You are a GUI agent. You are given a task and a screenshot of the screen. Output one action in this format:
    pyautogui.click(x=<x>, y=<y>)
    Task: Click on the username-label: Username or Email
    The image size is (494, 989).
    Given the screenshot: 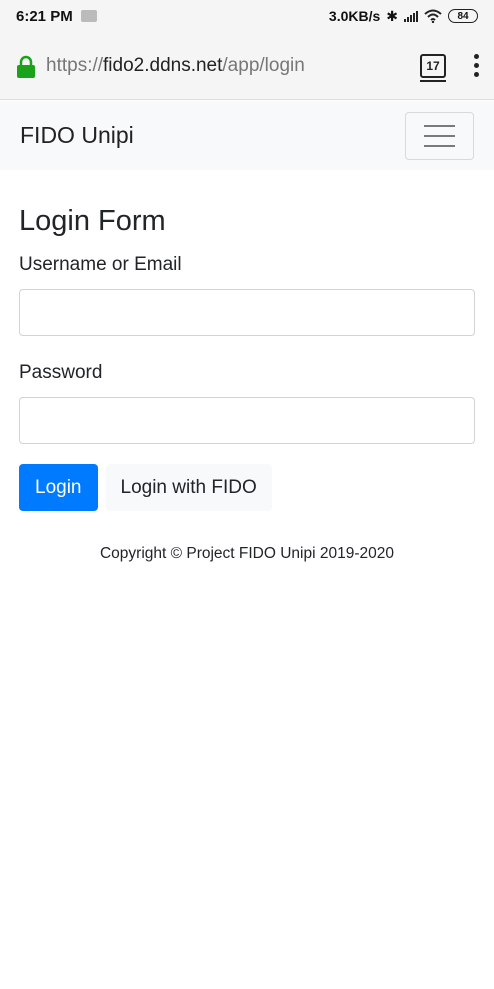 What is the action you would take?
    pyautogui.click(x=100, y=264)
    